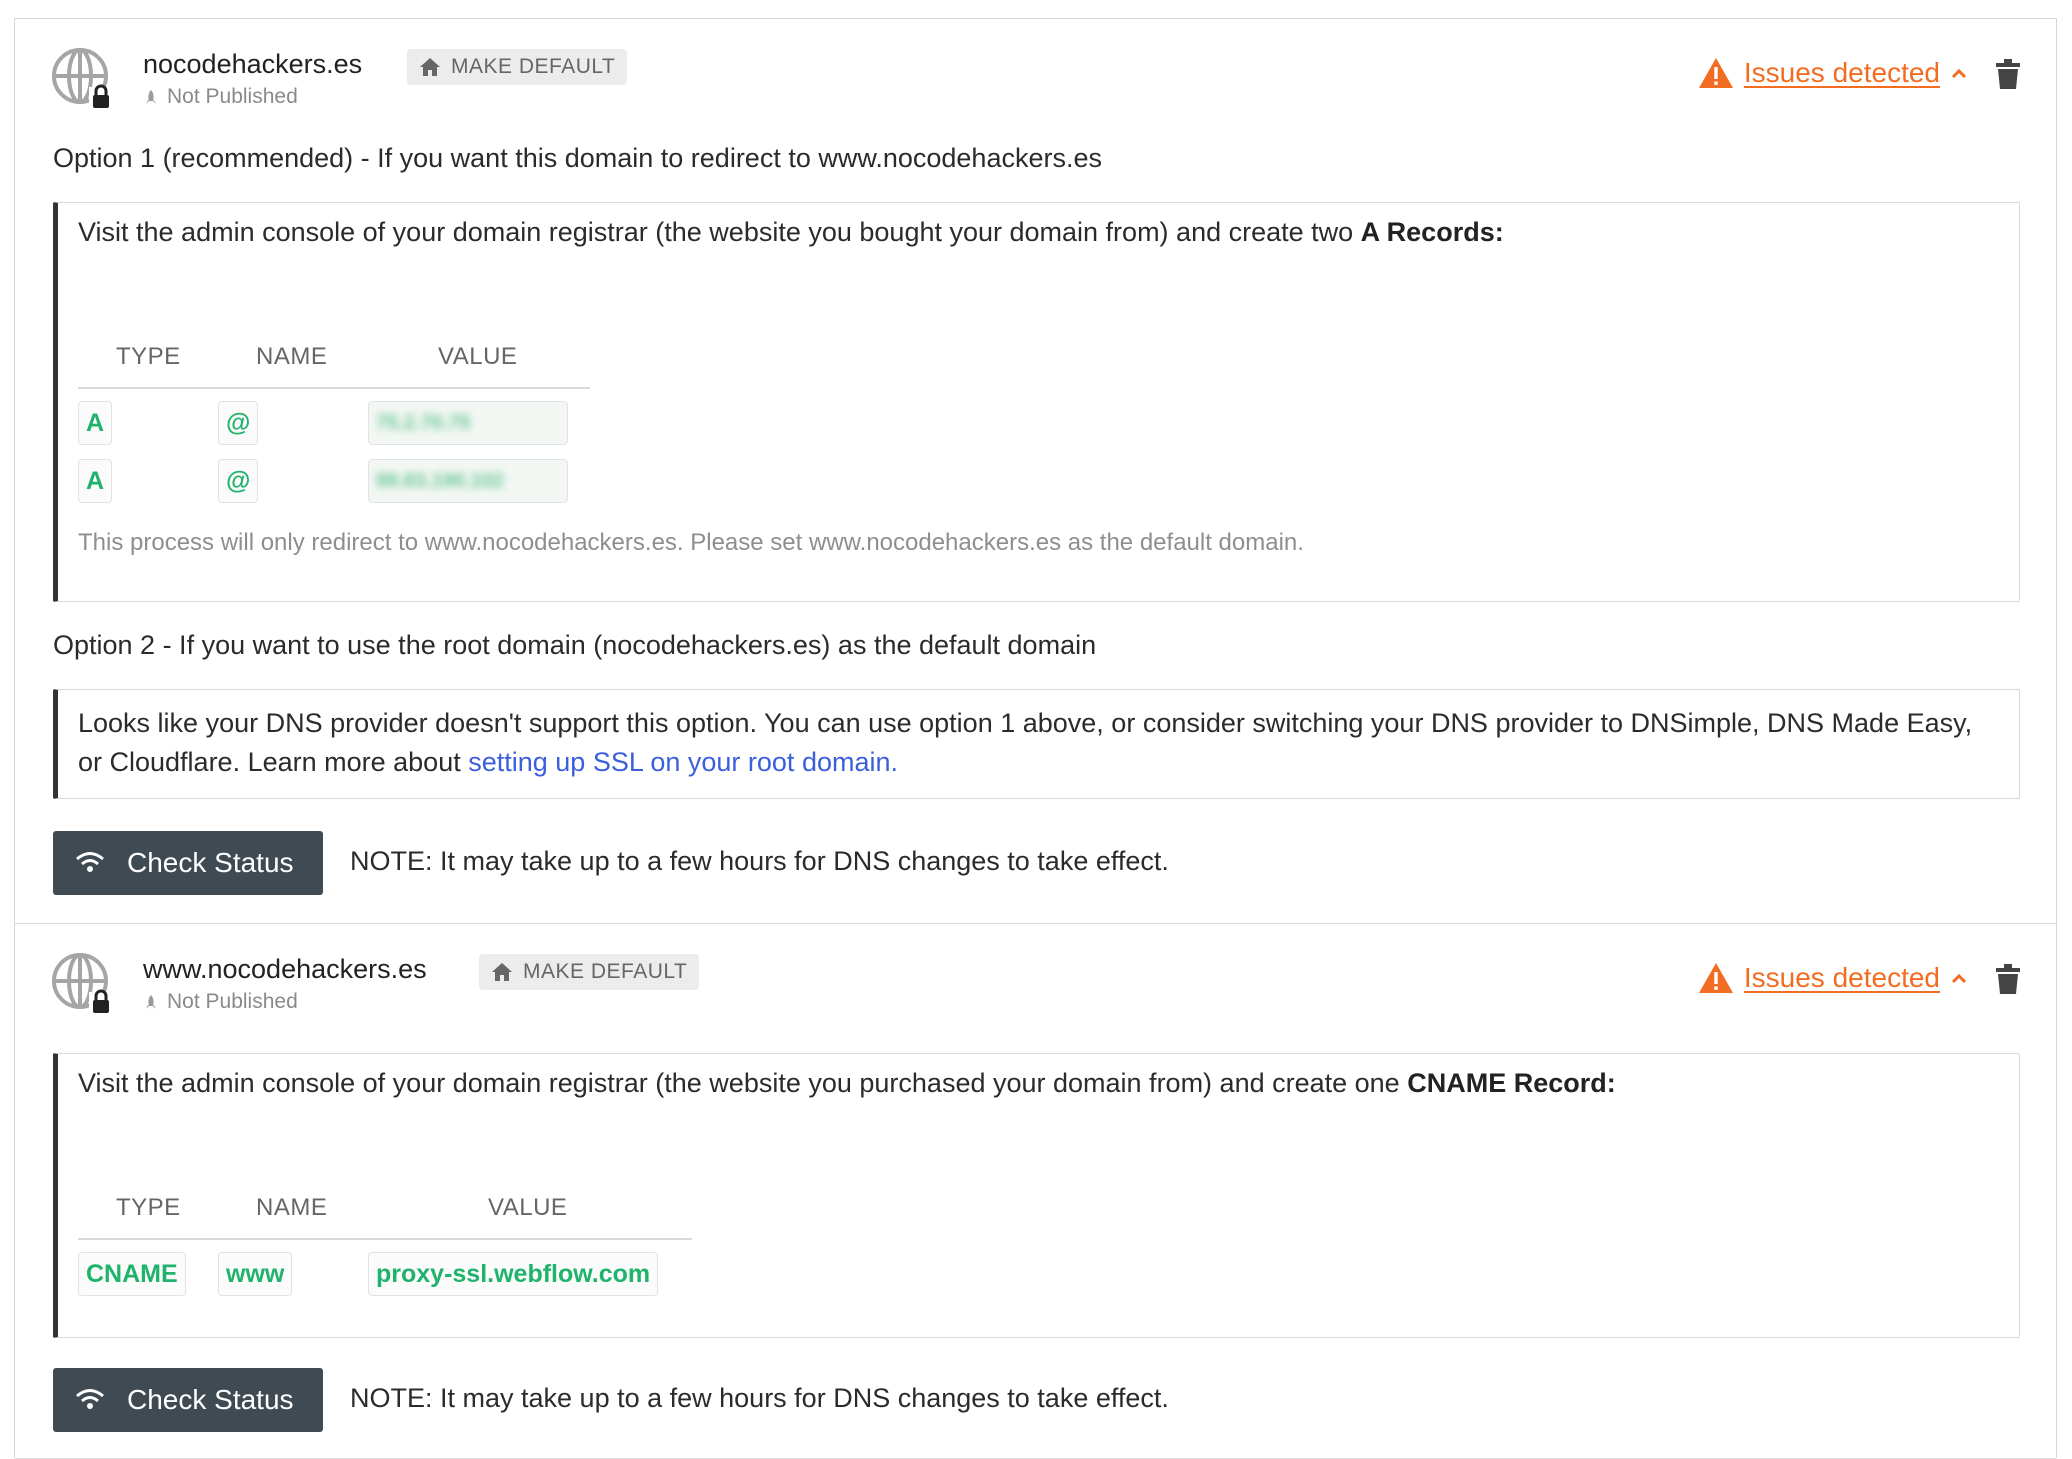  What do you see at coordinates (513, 1274) in the screenshot?
I see `record-value: proxy-ssl.webflow.com` at bounding box center [513, 1274].